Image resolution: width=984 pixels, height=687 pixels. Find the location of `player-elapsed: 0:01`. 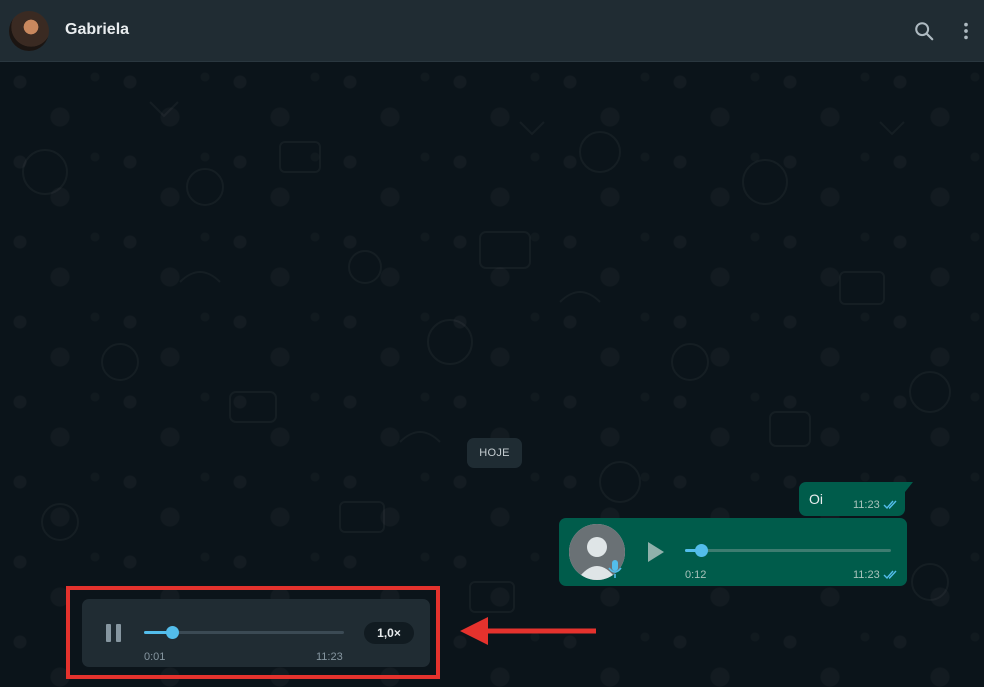

player-elapsed: 0:01 is located at coordinates (155, 657).